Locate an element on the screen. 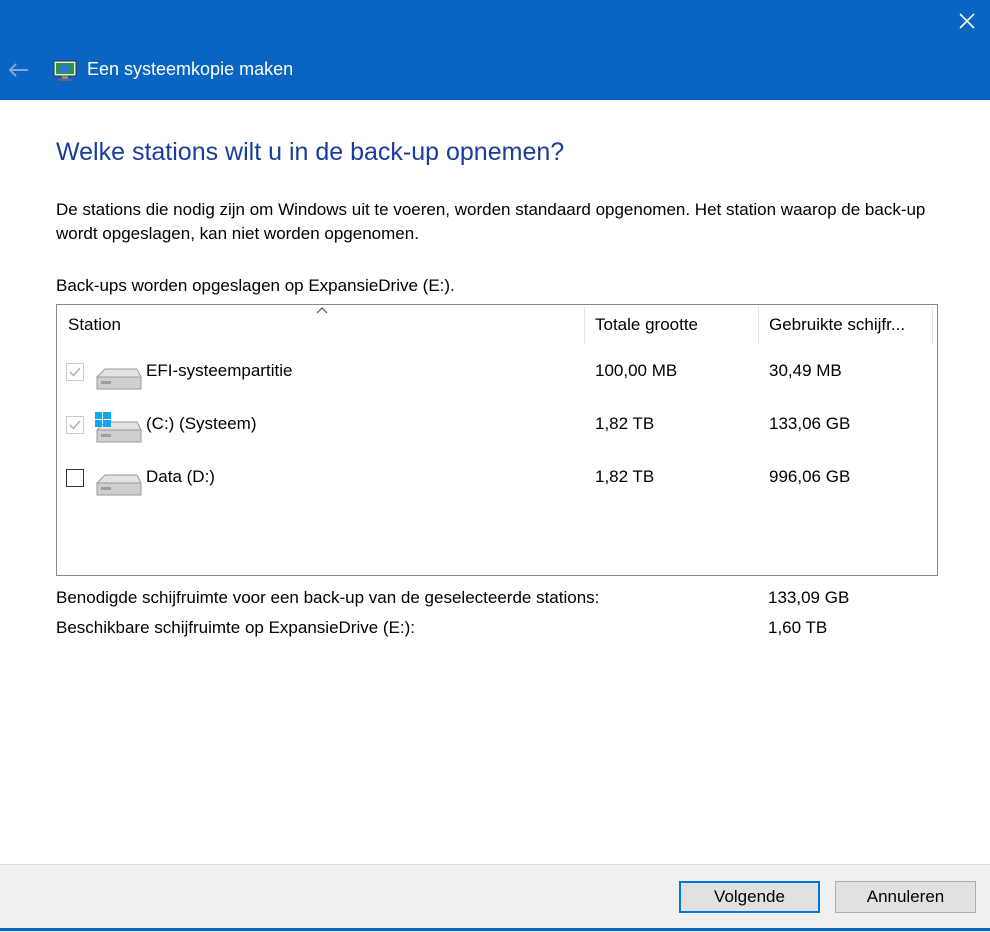 Image resolution: width=990 pixels, height=932 pixels. windows-drive-icon is located at coordinates (118, 427).